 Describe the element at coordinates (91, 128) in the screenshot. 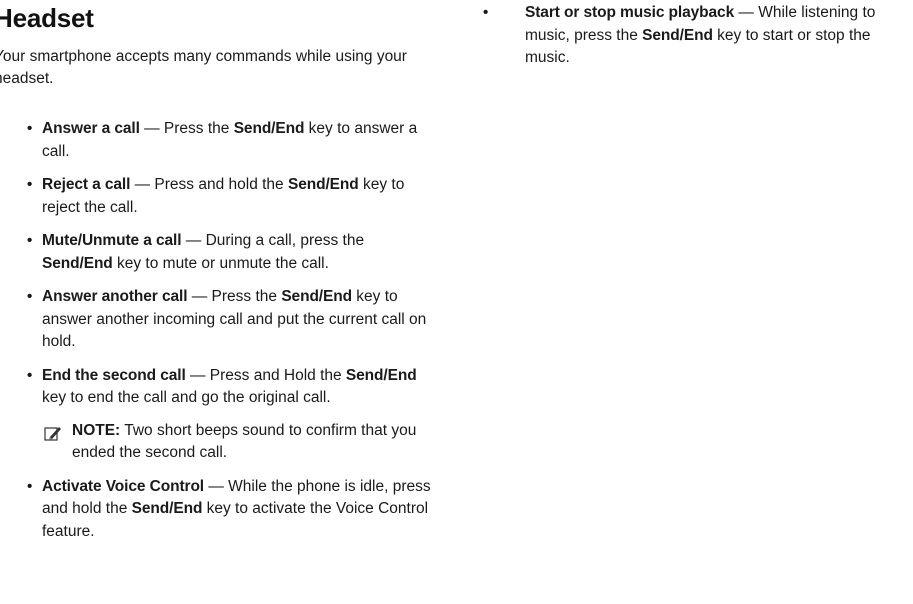

I see `item-term: Answer a call` at that location.